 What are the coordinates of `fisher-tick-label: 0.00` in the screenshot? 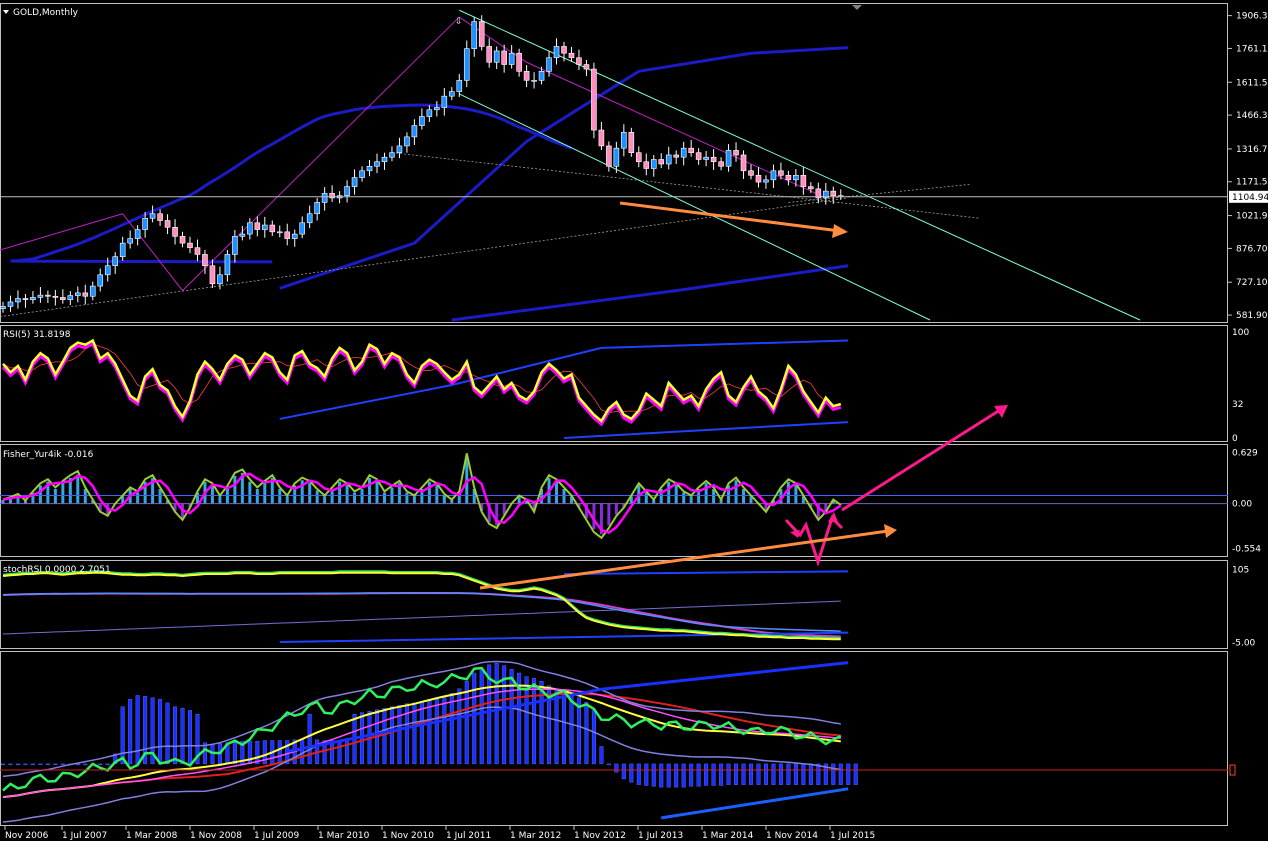 It's located at (1242, 505).